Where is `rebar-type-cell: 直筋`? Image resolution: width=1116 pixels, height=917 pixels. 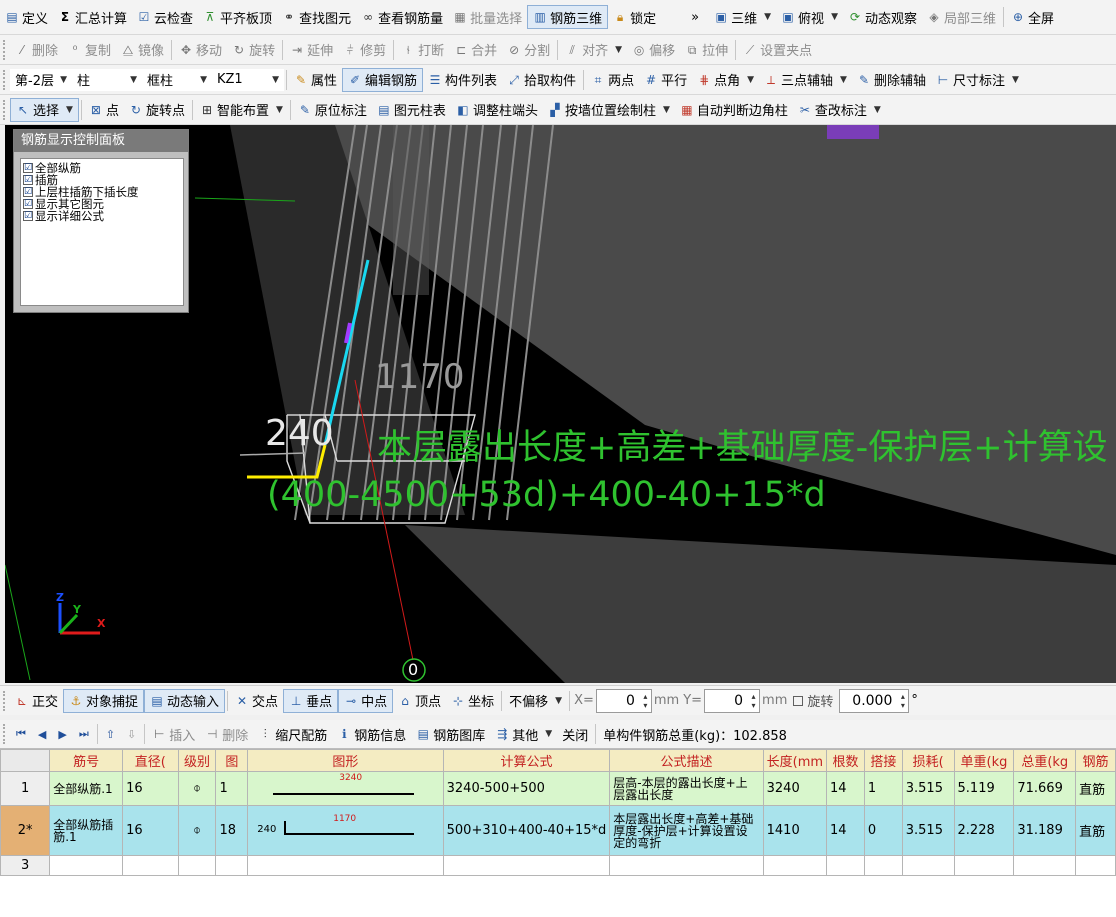
rebar-type-cell: 直筋 is located at coordinates (1095, 788).